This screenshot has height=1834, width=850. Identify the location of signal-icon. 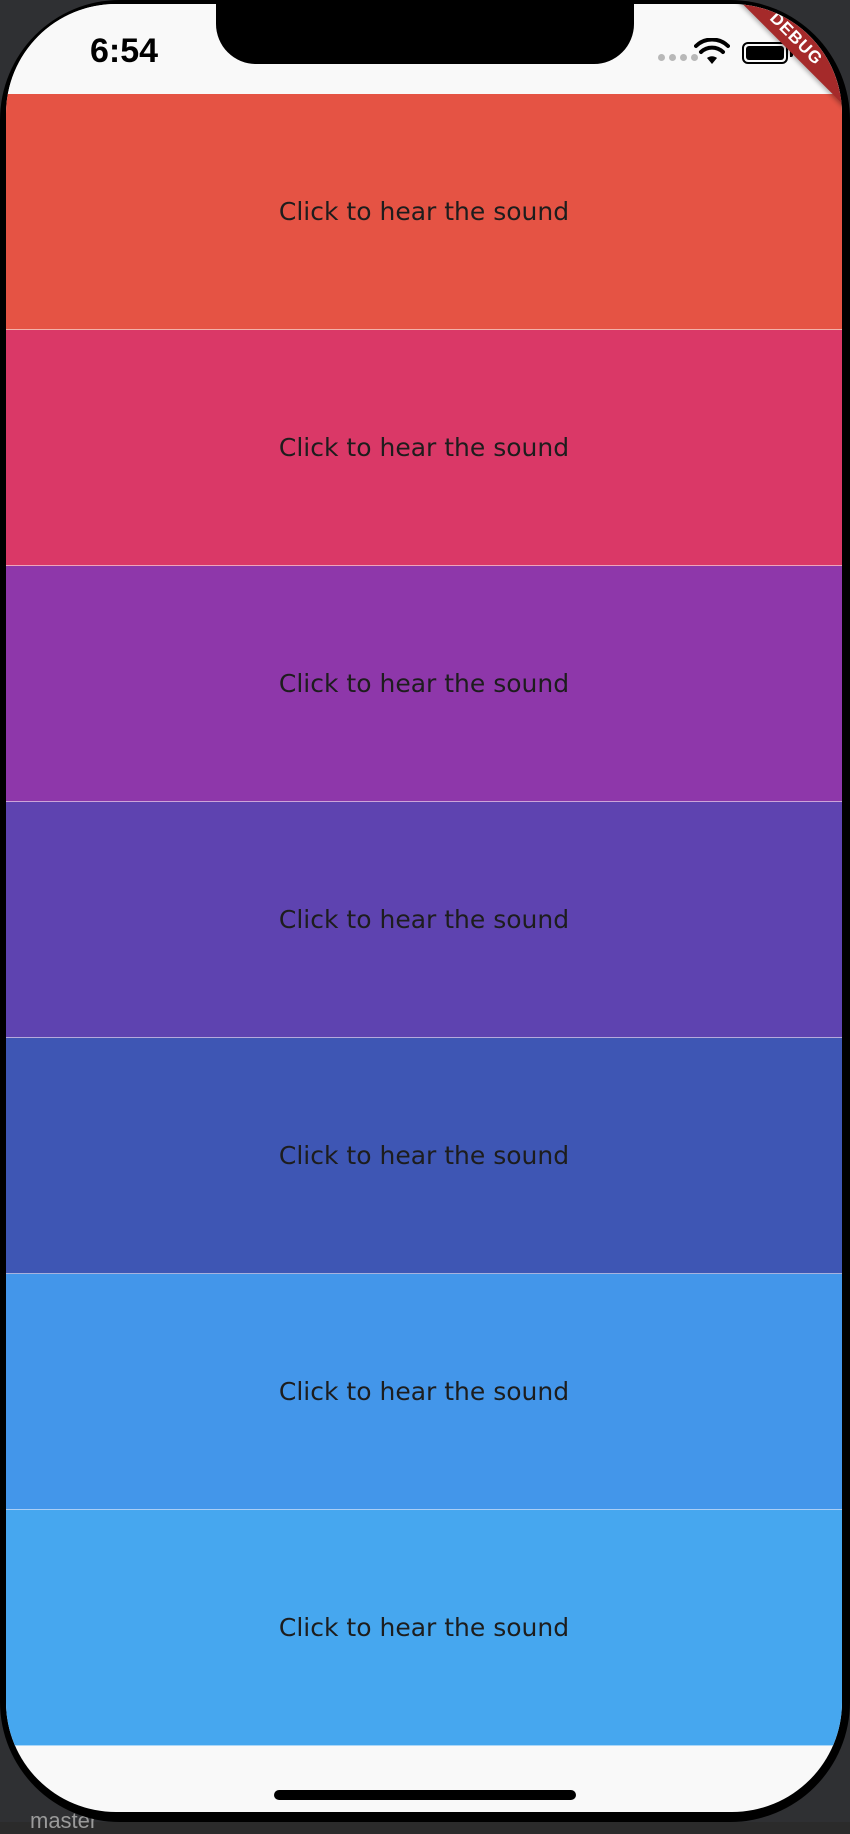
(678, 57).